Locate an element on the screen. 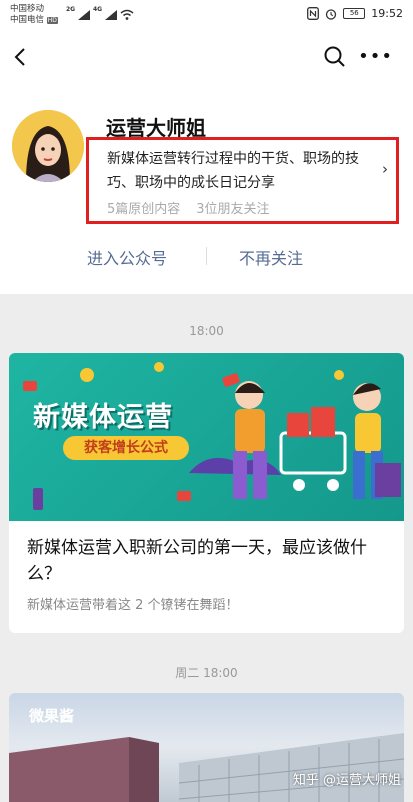 This screenshot has width=413, height=802. unfollow-button: 不再关注 is located at coordinates (271, 257).